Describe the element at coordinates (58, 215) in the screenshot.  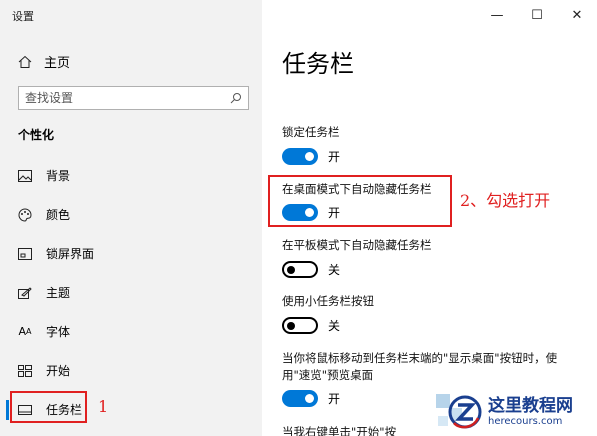
I see `sidebar-item-label: 颜色` at that location.